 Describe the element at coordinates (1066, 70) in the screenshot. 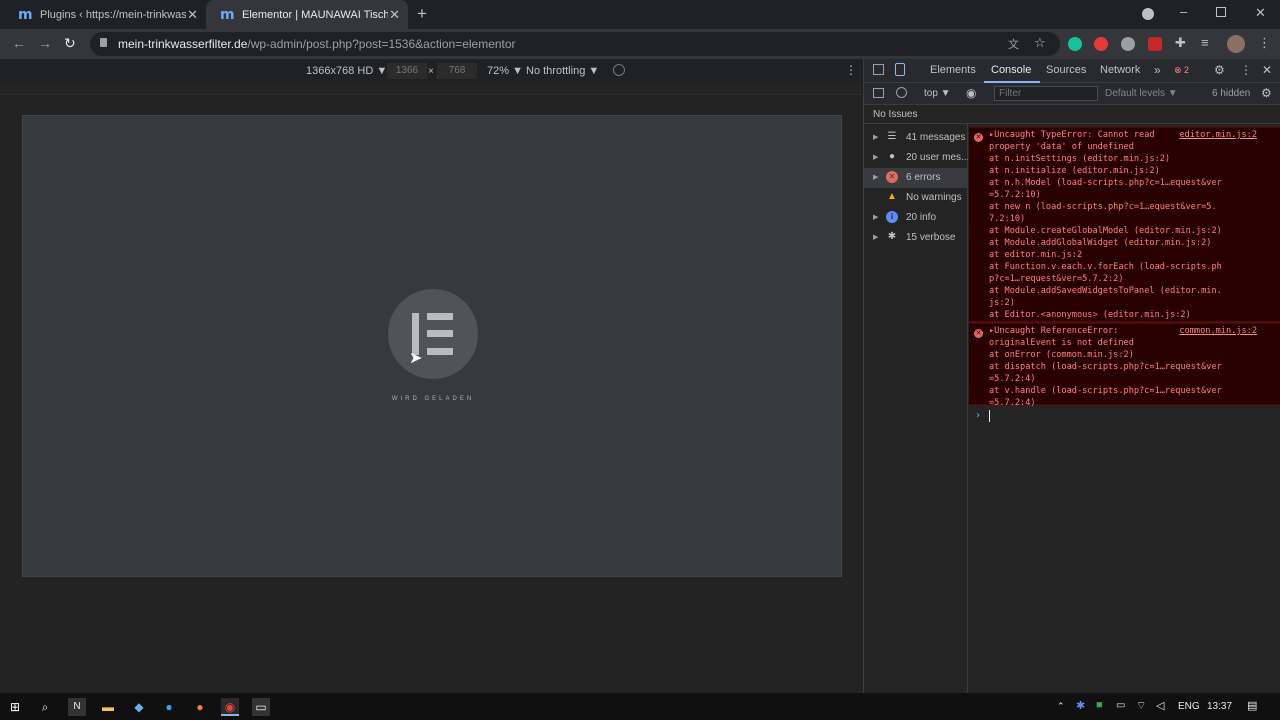

I see `tab-sources: Sources` at that location.